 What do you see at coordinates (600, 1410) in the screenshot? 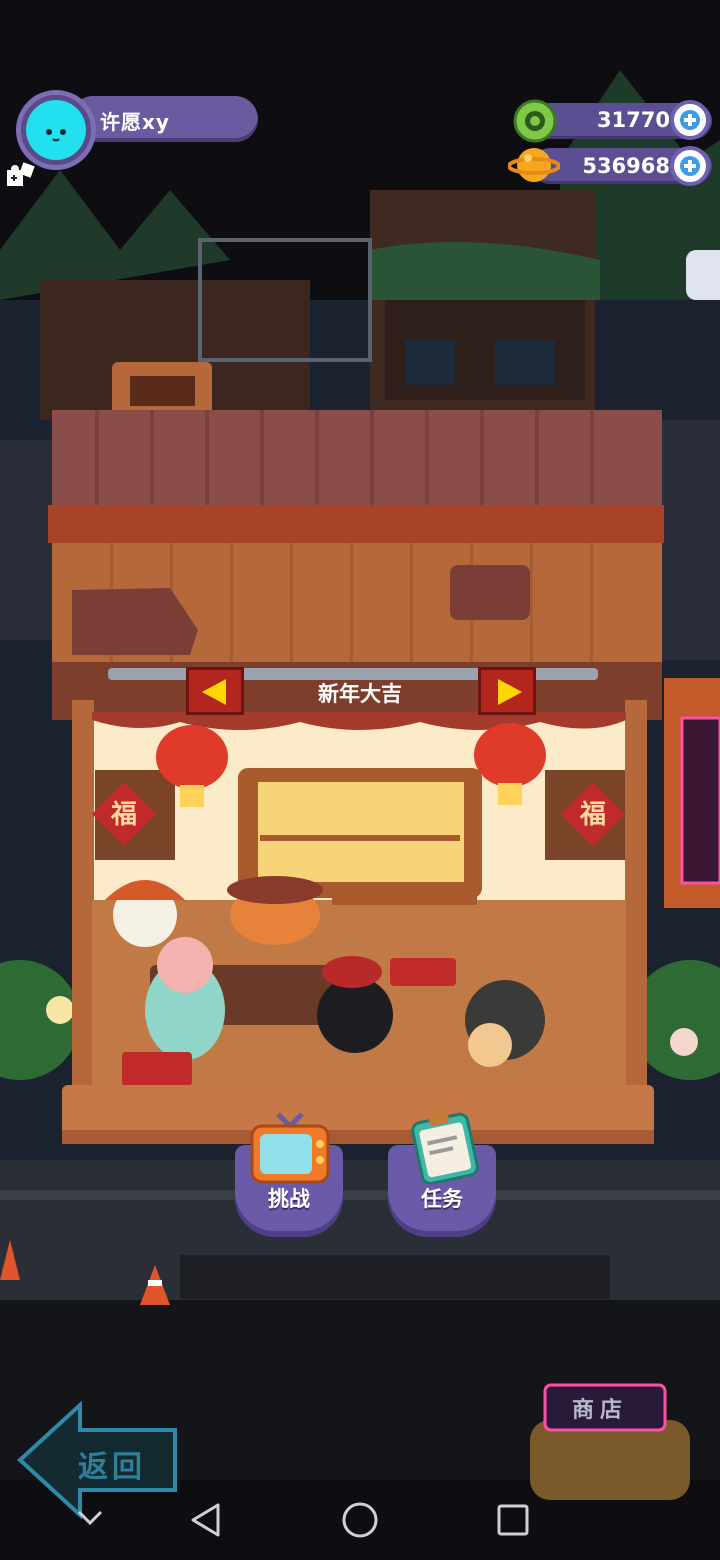
I see `store-label: 商店` at bounding box center [600, 1410].